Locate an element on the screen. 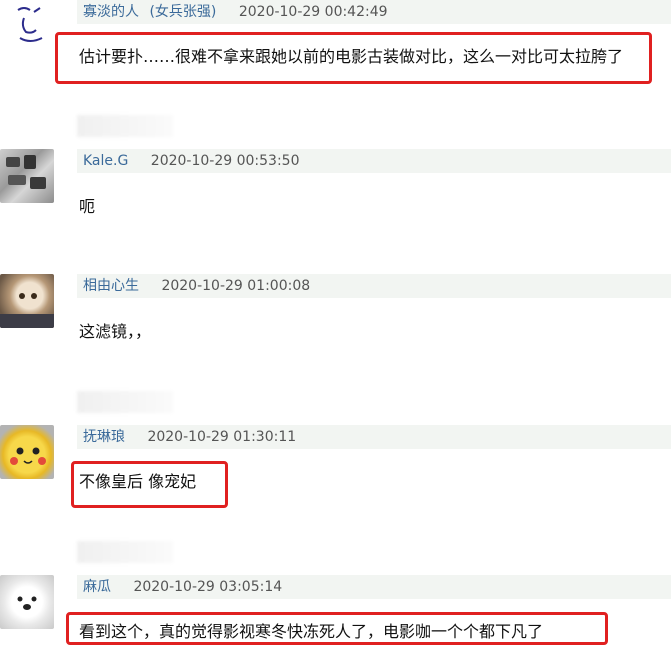 This screenshot has width=671, height=645. comment-text: 估计要扑……很难不拿来跟她以前的电影古装做对比，这么一对比可太拉胯了 is located at coordinates (351, 56).